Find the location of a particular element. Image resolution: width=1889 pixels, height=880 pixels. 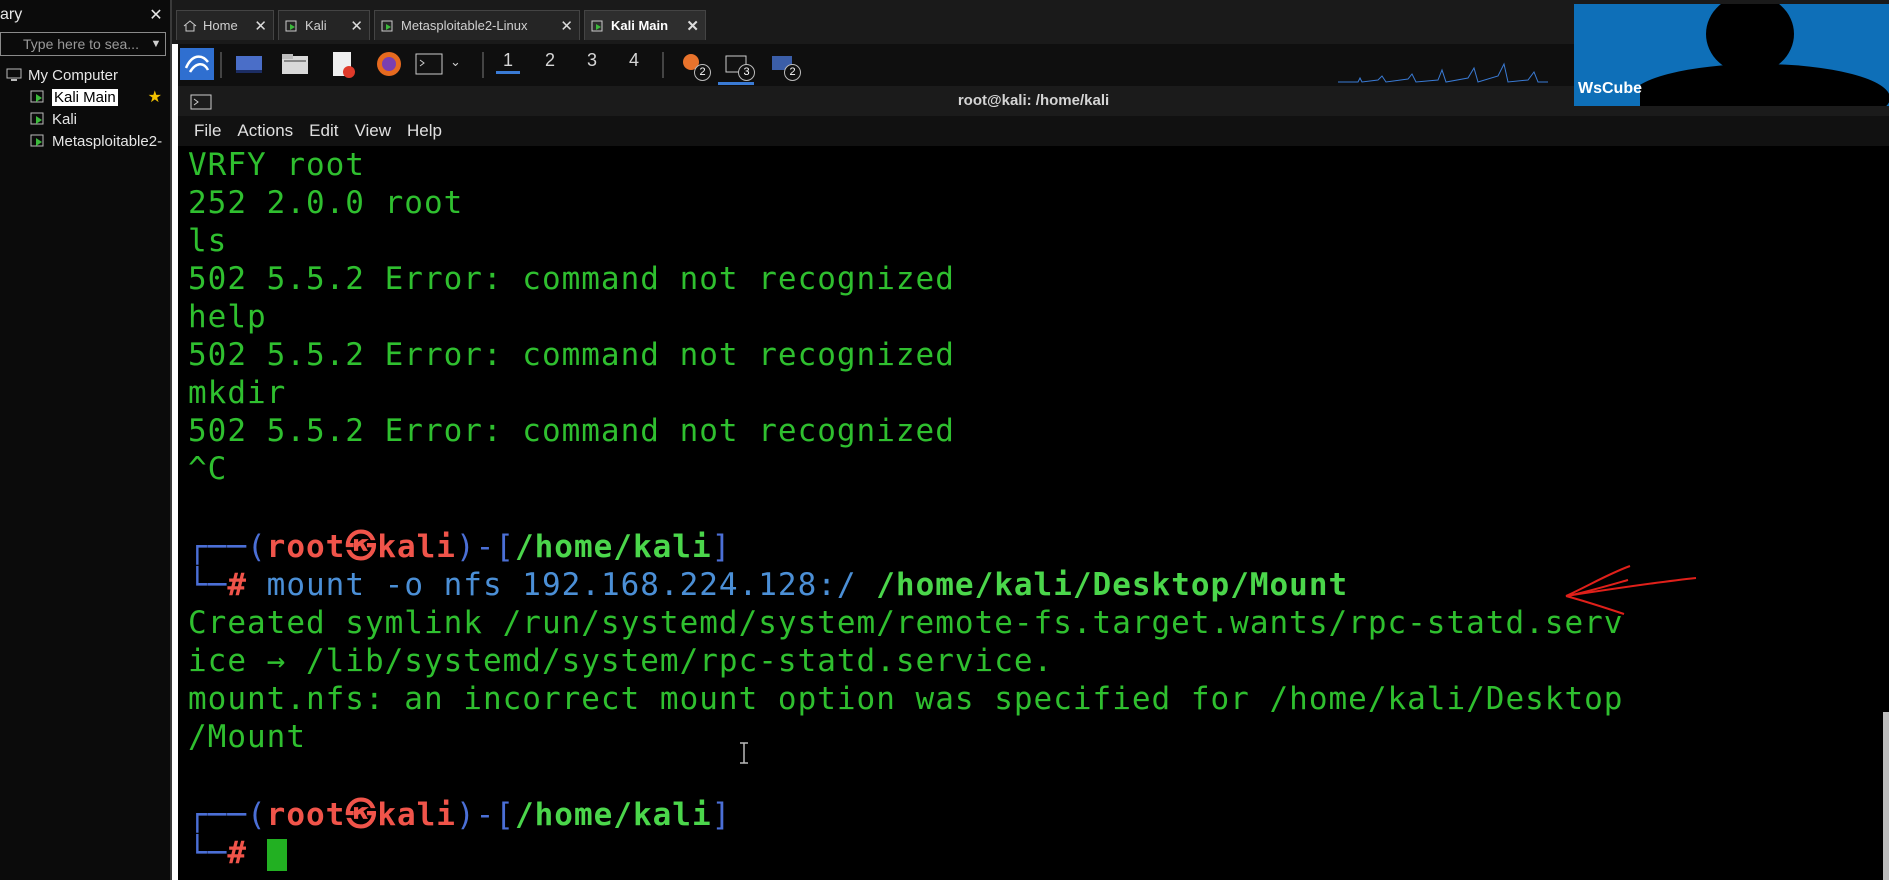

tab-label: Kali is located at coordinates (316, 25).